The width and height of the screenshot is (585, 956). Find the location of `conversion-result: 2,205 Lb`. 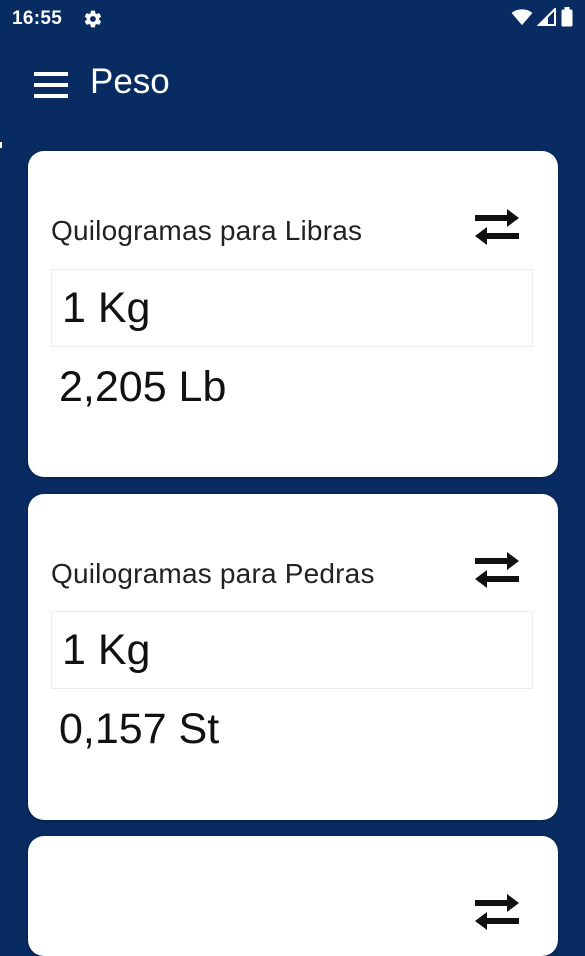

conversion-result: 2,205 Lb is located at coordinates (143, 387).